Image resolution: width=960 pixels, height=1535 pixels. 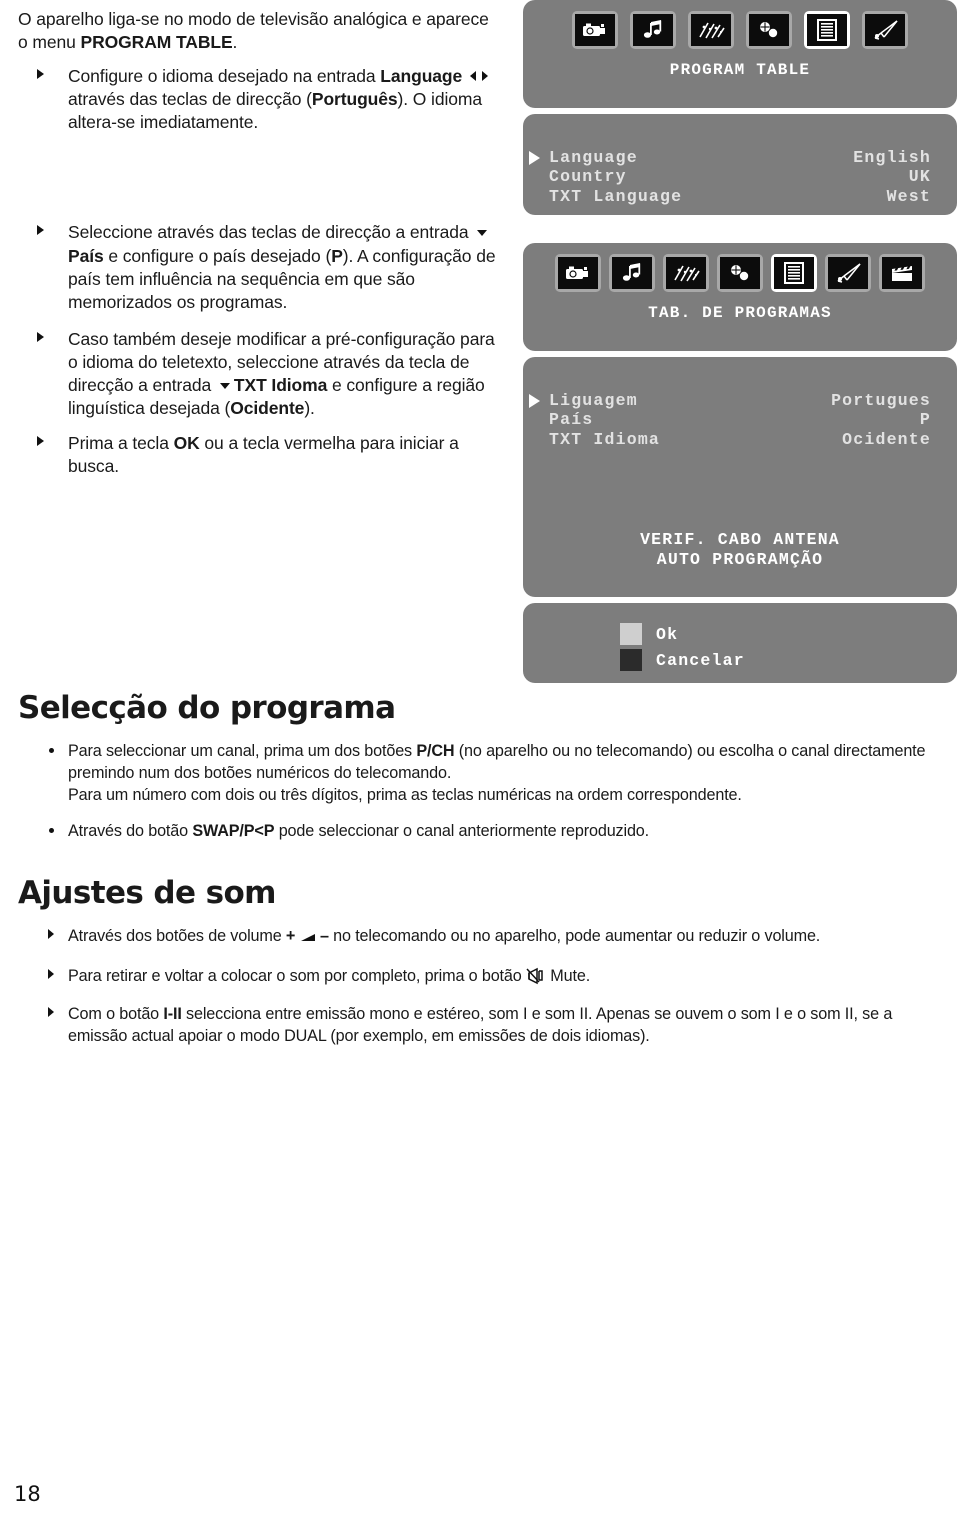 What do you see at coordinates (919, 177) in the screenshot?
I see `osd-row-value: UK` at bounding box center [919, 177].